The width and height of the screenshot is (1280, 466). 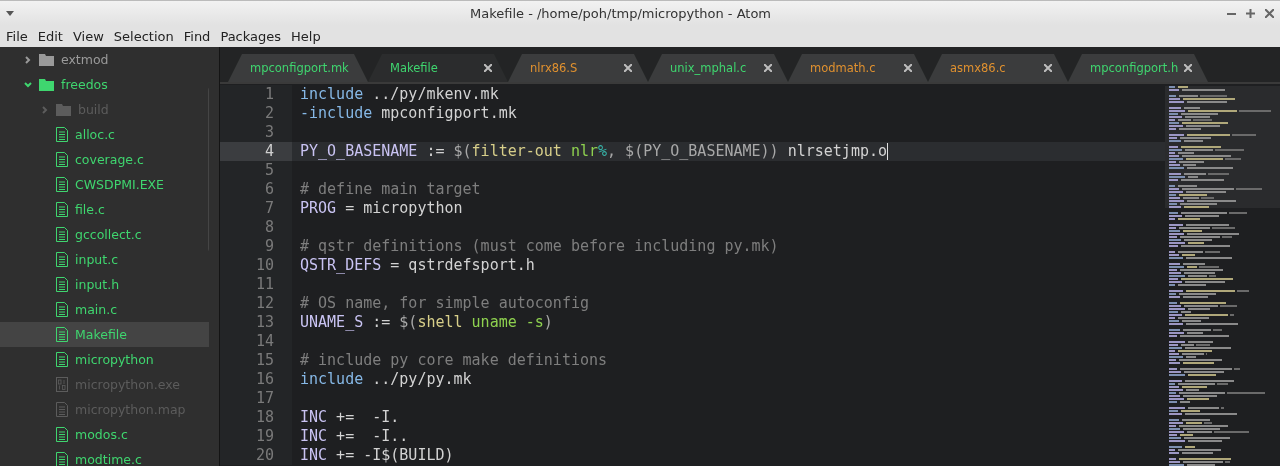 I want to click on code-line: include ../py/mkenv.mk, so click(x=399, y=94).